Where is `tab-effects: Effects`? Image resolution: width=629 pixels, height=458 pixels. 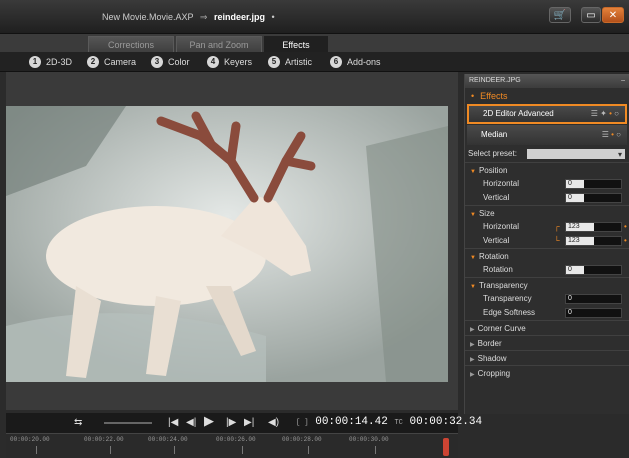
tab-effects: Effects is located at coordinates (296, 44).